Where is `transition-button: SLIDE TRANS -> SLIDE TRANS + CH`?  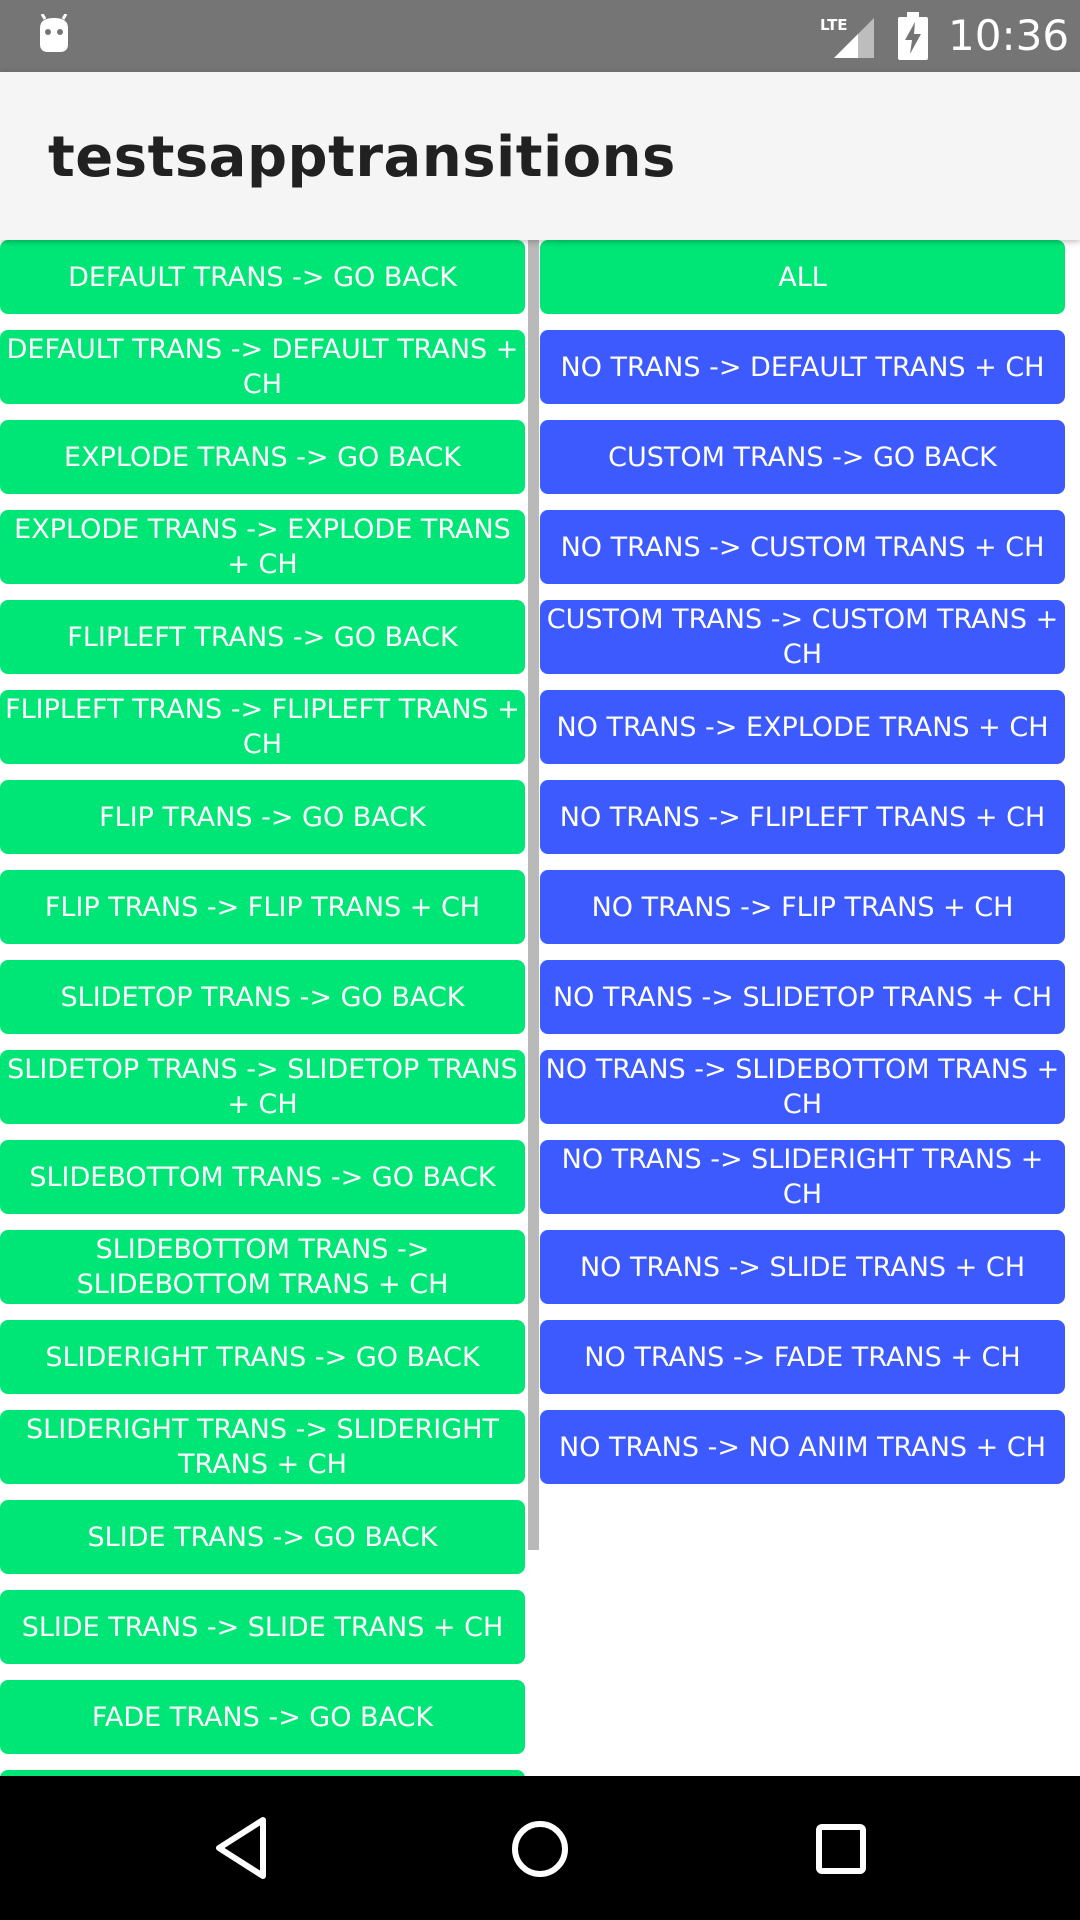 transition-button: SLIDE TRANS -> SLIDE TRANS + CH is located at coordinates (262, 1627).